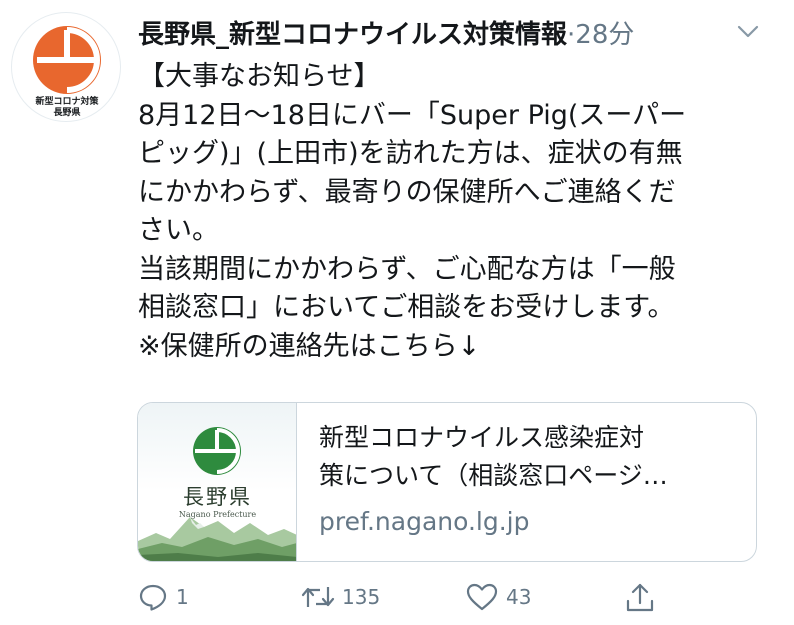 Image resolution: width=794 pixels, height=625 pixels. I want to click on like-button: 43, so click(506, 598).